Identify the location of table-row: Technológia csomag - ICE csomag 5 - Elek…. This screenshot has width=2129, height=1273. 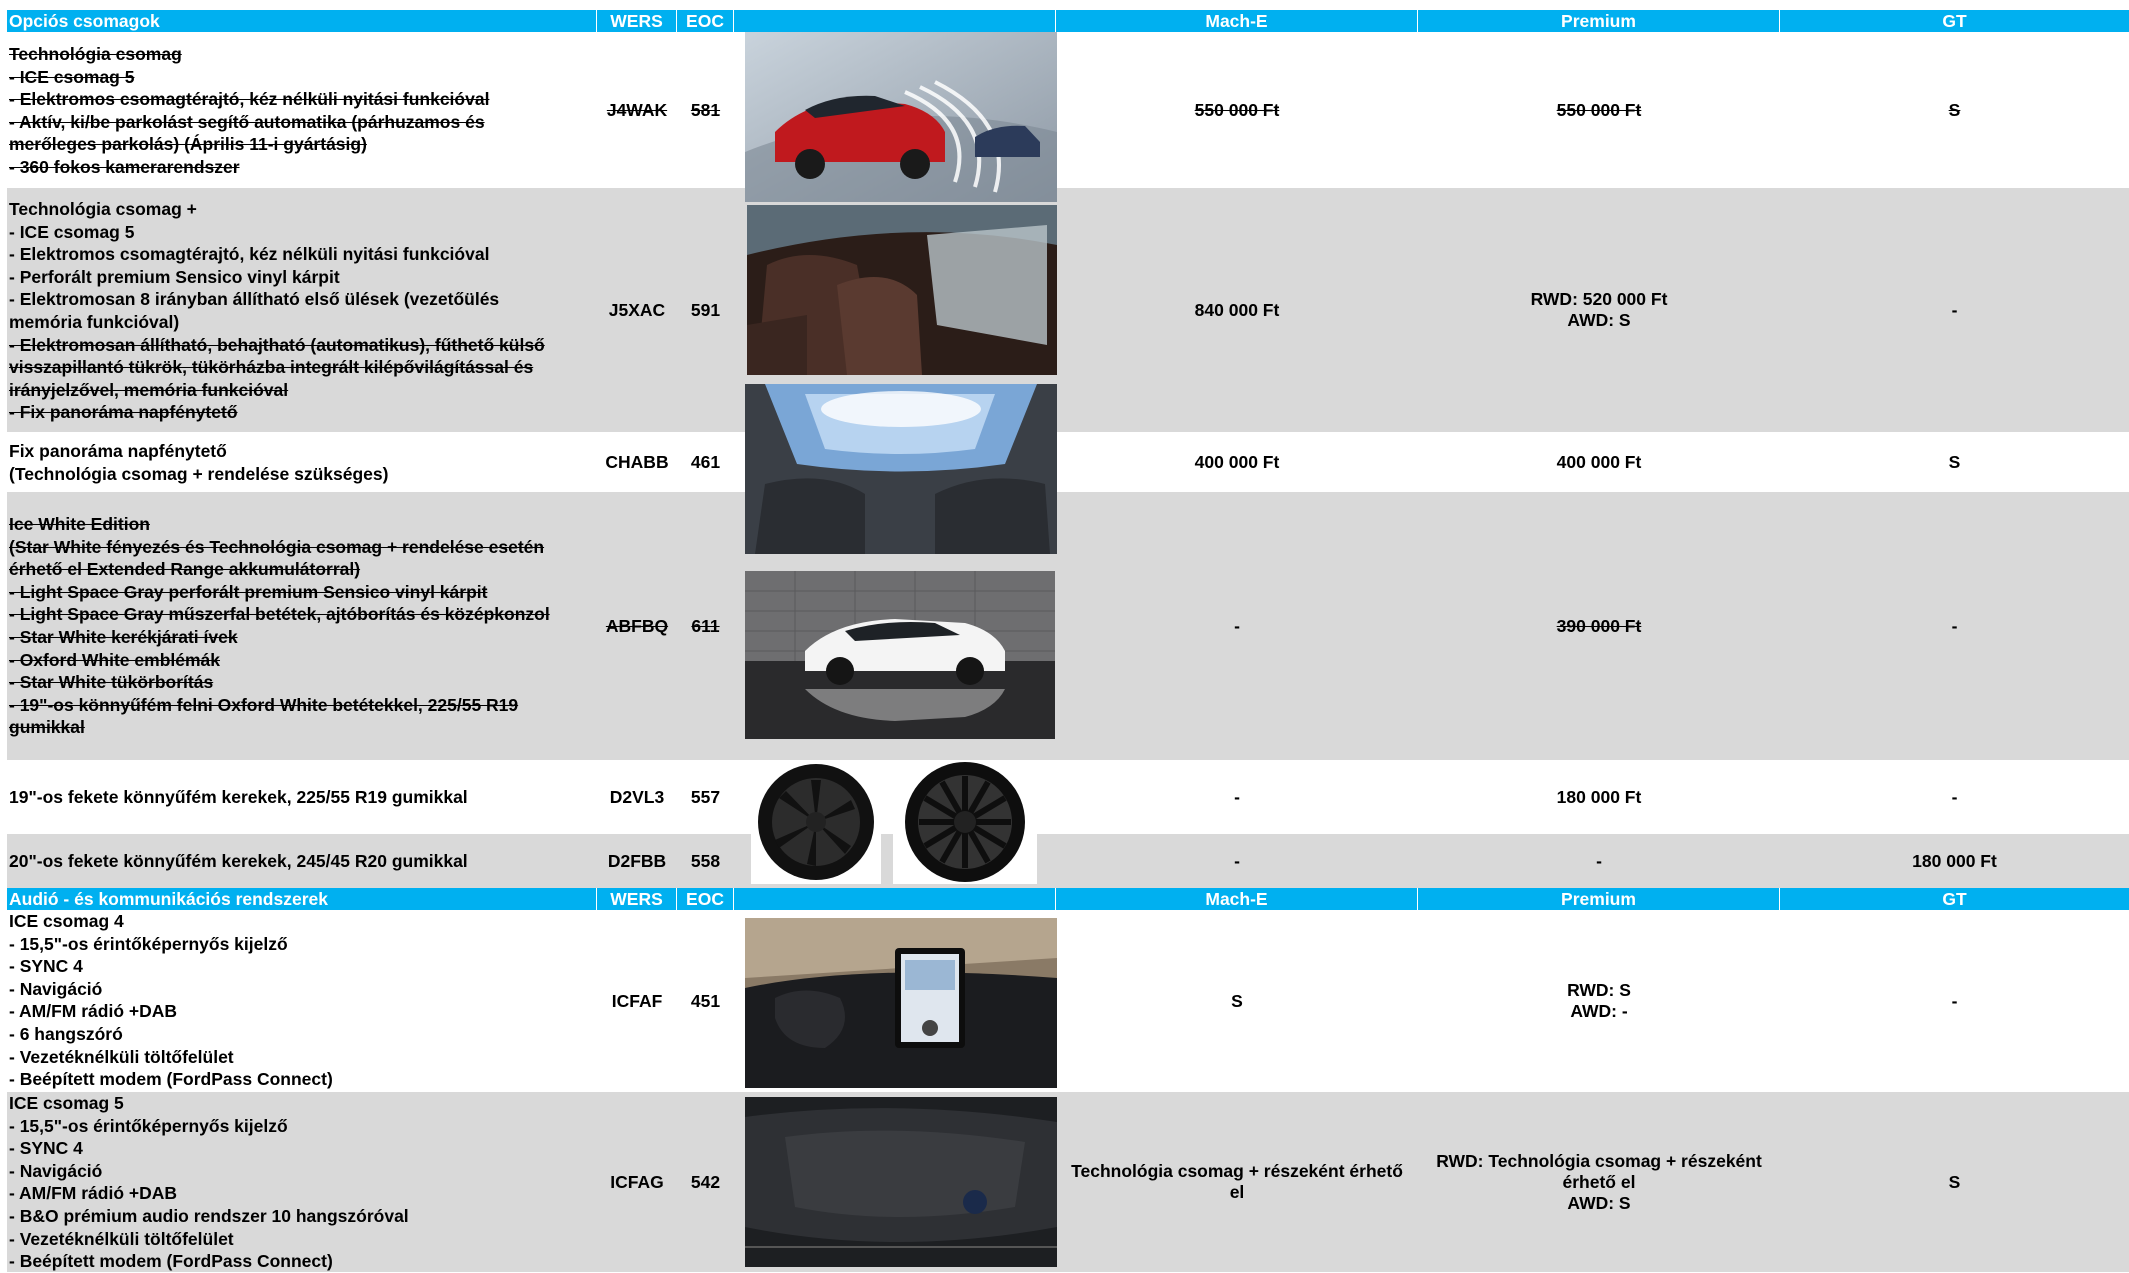
(1068, 110).